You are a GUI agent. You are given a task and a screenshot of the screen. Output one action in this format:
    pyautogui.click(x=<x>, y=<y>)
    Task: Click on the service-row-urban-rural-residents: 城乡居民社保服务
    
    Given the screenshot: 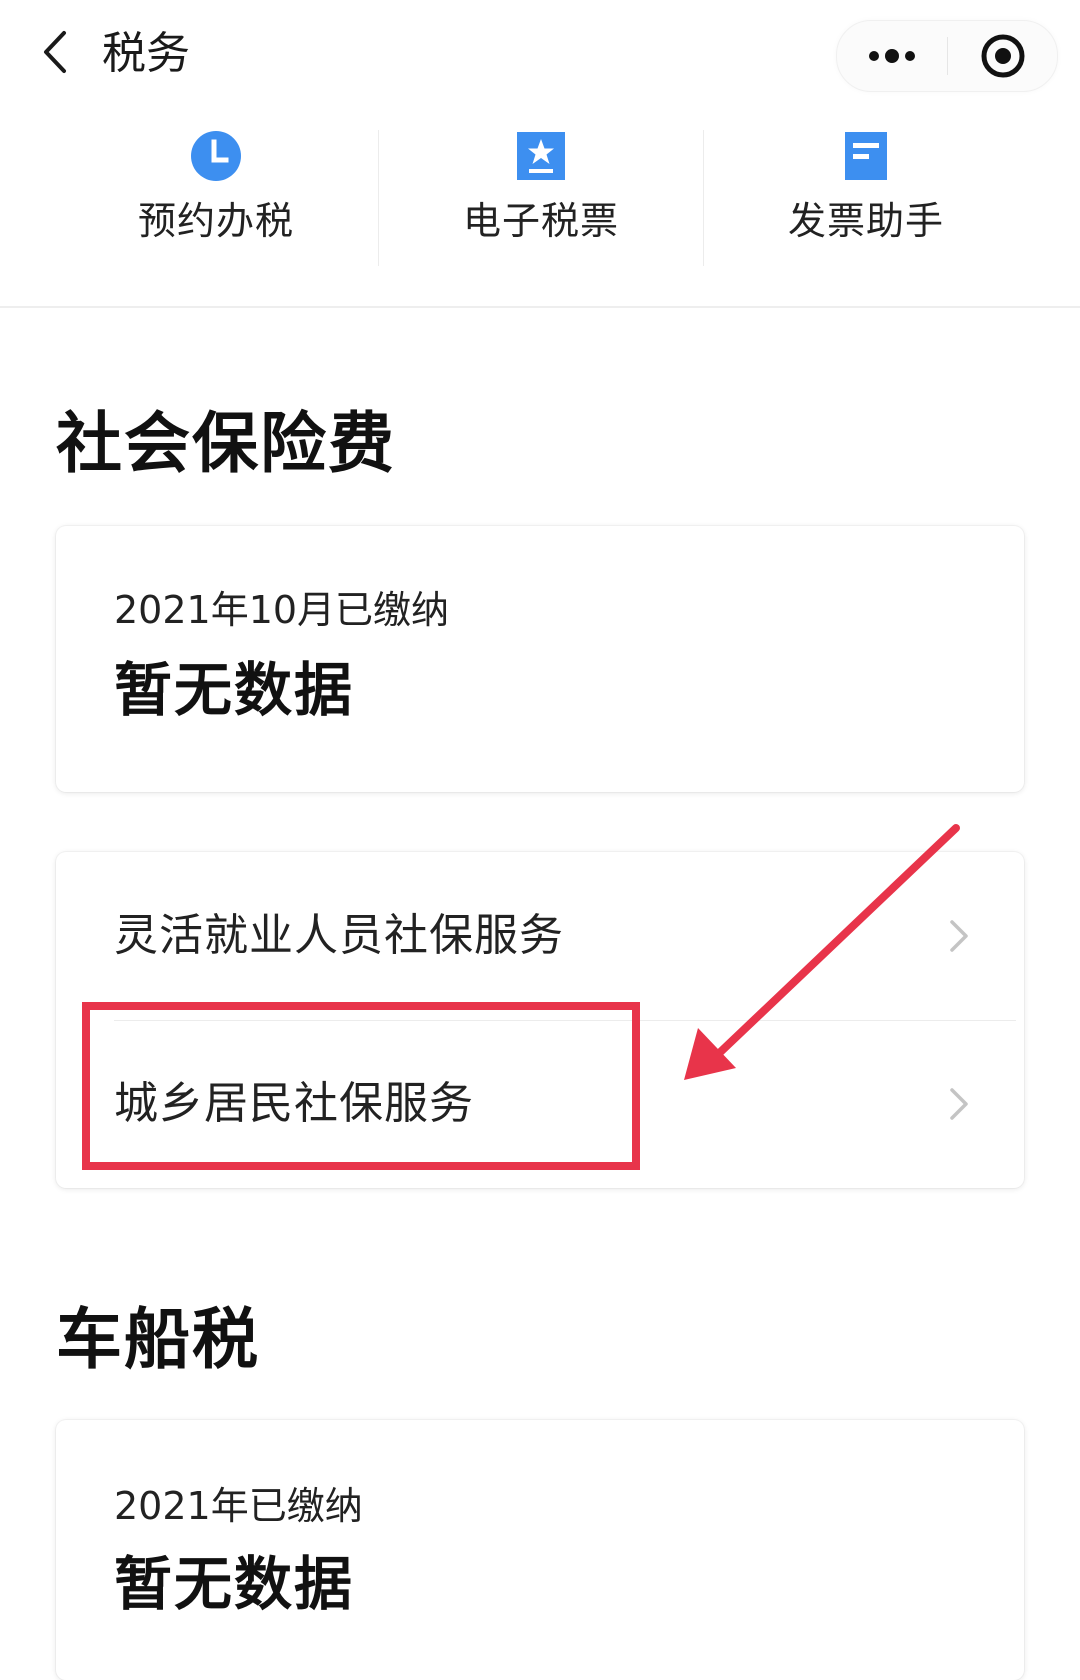 What is the action you would take?
    pyautogui.click(x=540, y=1104)
    